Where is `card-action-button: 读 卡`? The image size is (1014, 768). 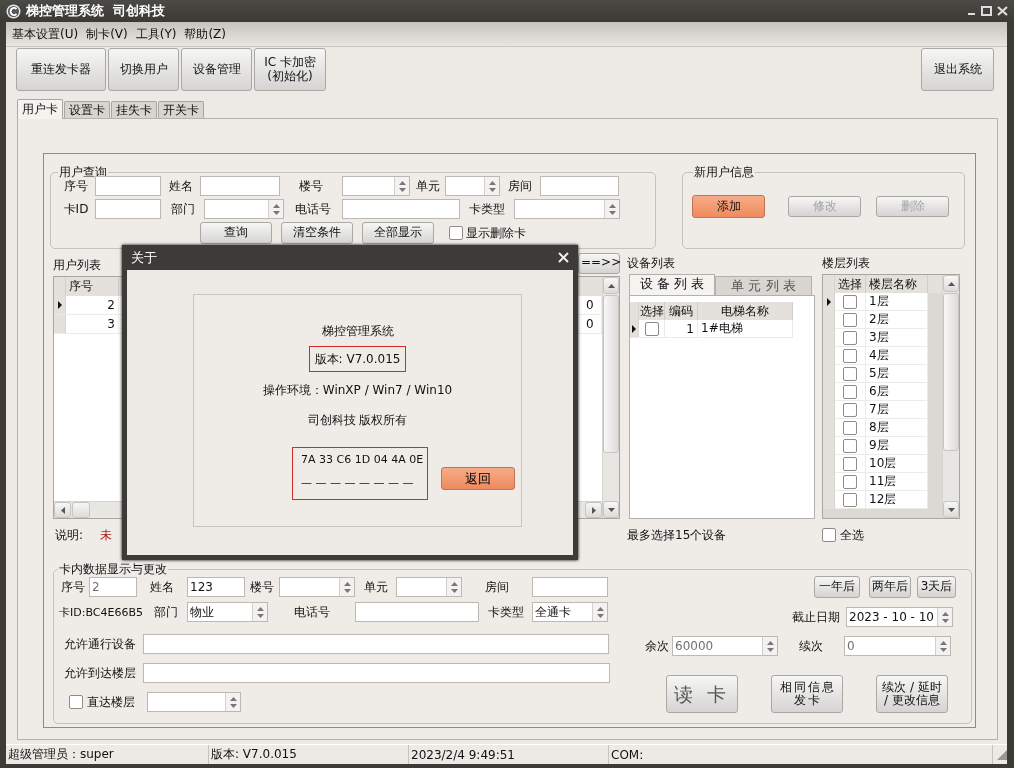 card-action-button: 读 卡 is located at coordinates (702, 694).